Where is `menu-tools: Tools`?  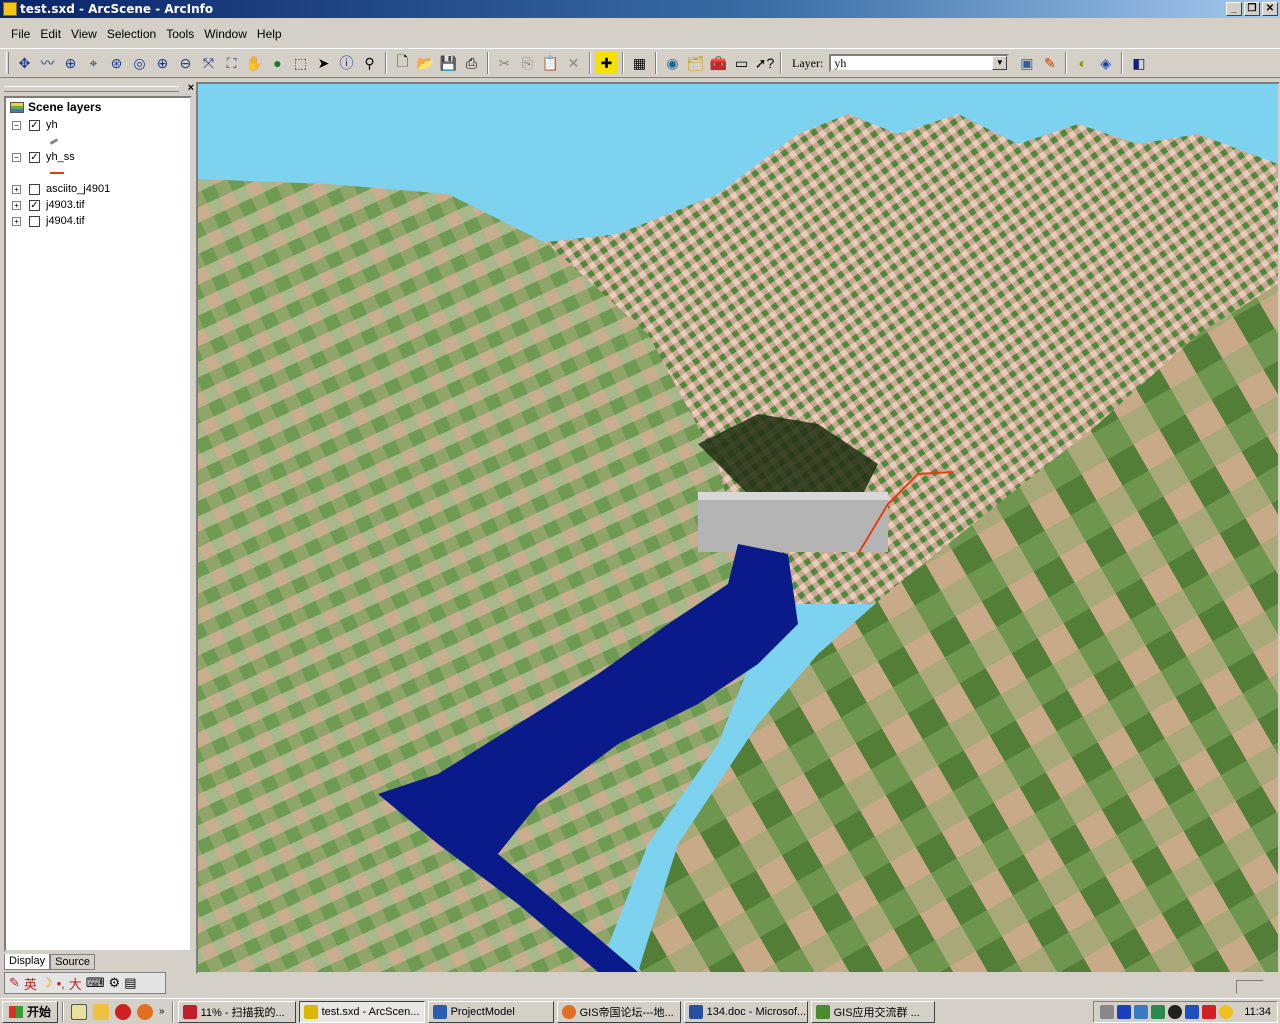 menu-tools: Tools is located at coordinates (180, 34).